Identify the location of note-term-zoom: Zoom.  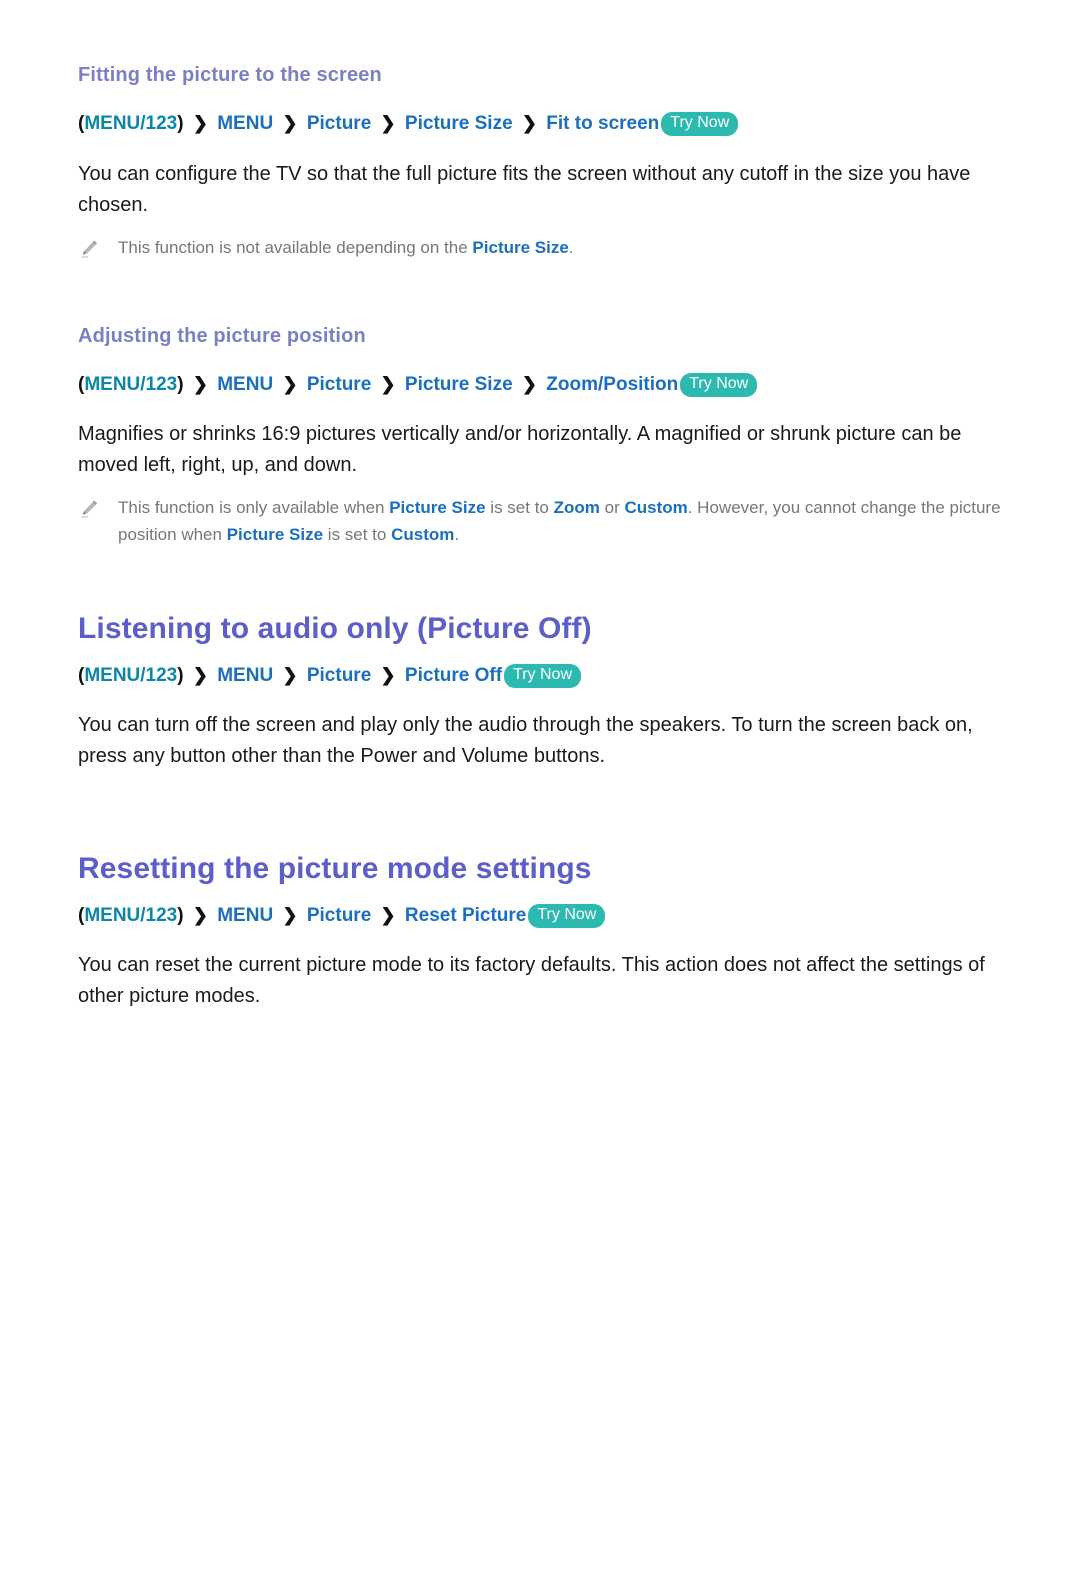
(576, 508).